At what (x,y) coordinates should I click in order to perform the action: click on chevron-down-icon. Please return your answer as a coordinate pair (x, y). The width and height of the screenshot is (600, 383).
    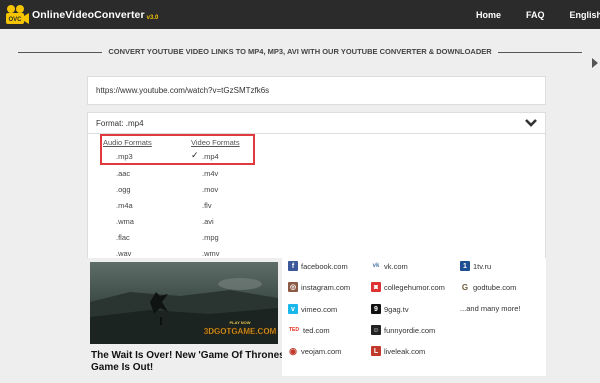
    Looking at the image, I should click on (531, 123).